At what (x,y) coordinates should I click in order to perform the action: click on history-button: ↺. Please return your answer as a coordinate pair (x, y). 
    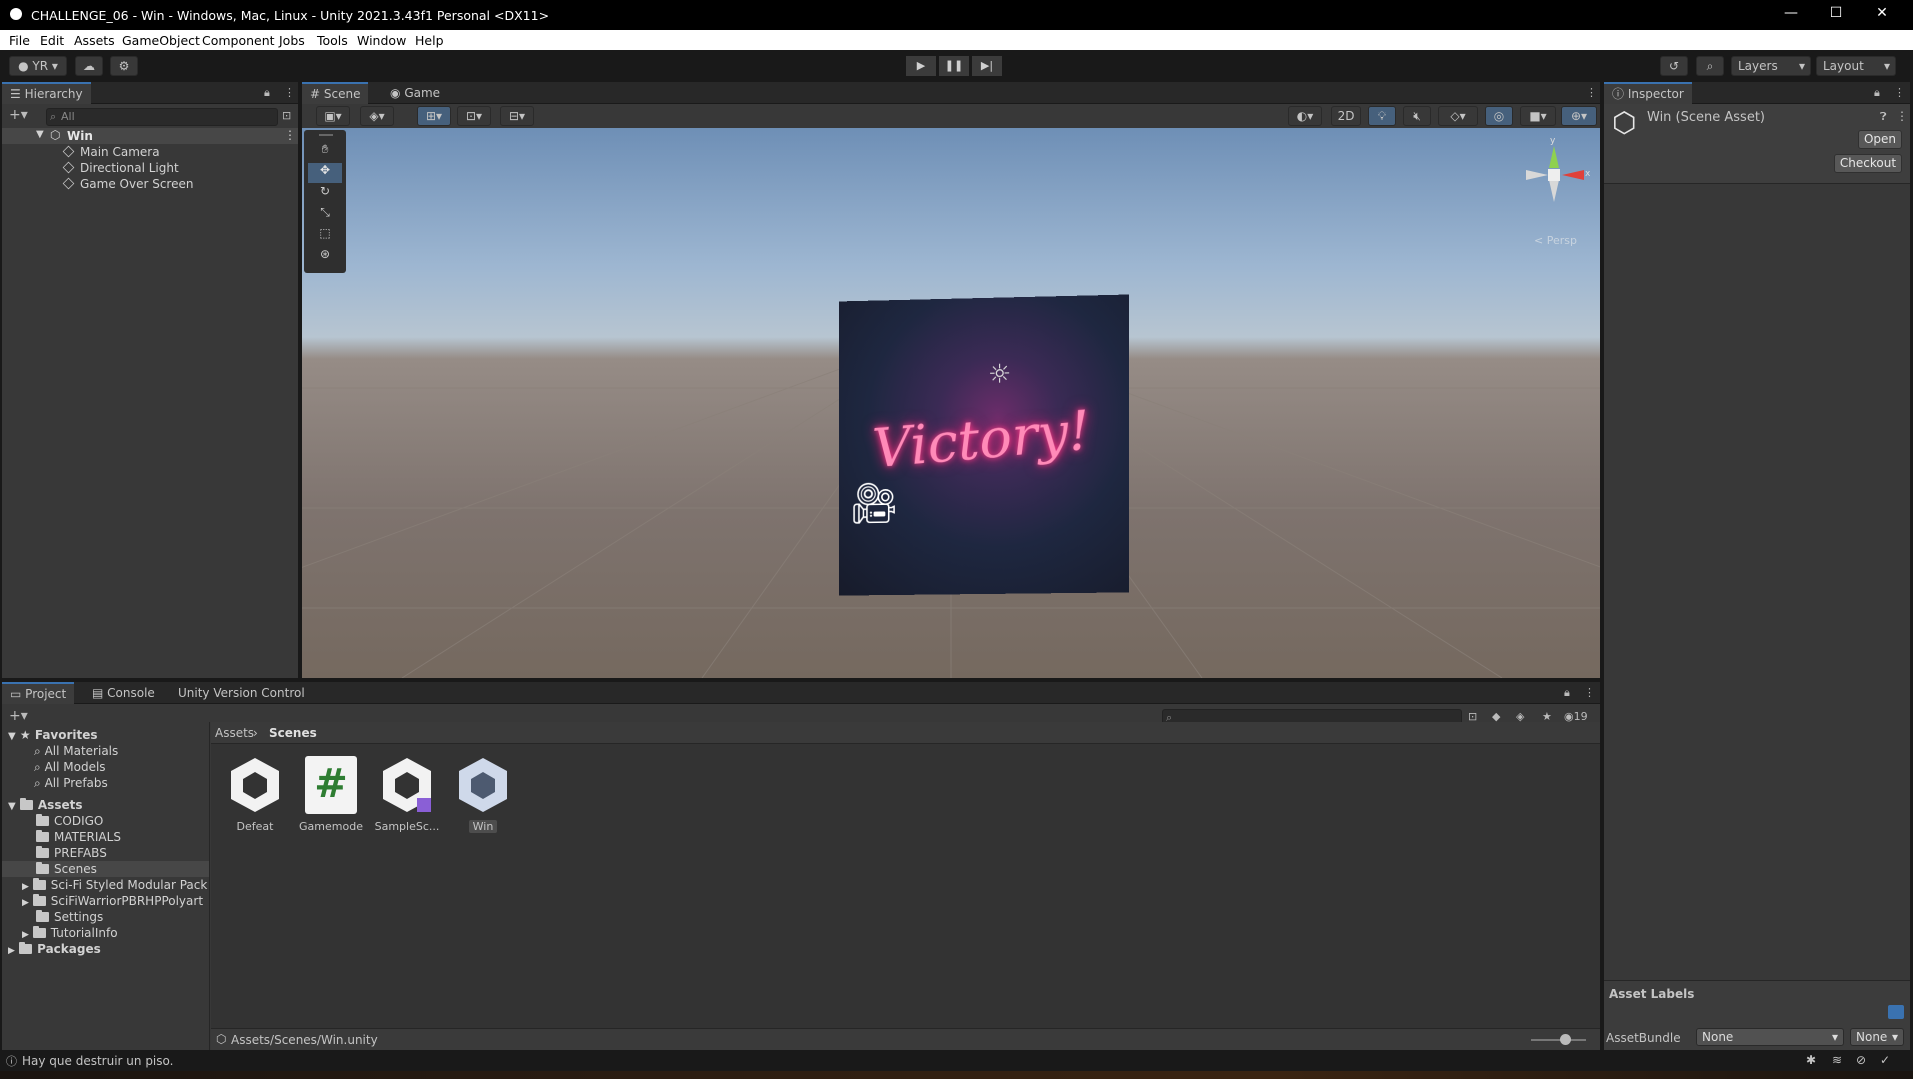
    Looking at the image, I should click on (1674, 66).